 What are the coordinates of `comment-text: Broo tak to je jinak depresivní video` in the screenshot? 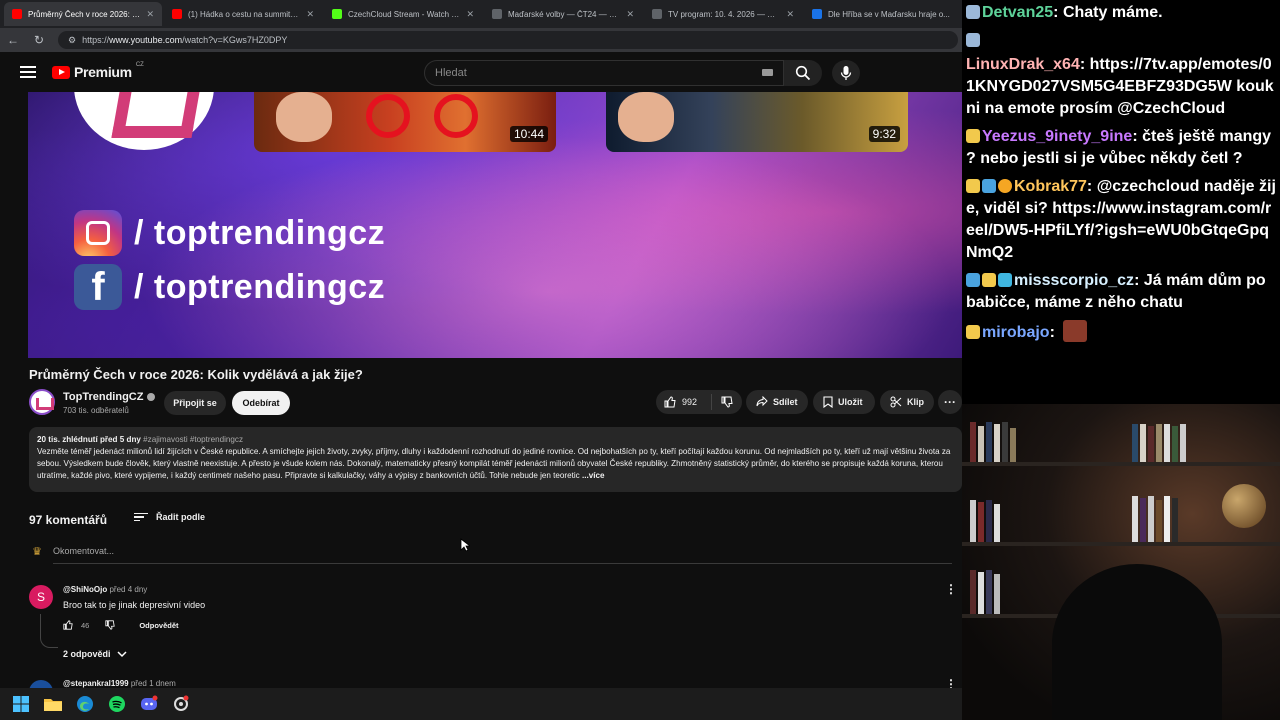 It's located at (134, 605).